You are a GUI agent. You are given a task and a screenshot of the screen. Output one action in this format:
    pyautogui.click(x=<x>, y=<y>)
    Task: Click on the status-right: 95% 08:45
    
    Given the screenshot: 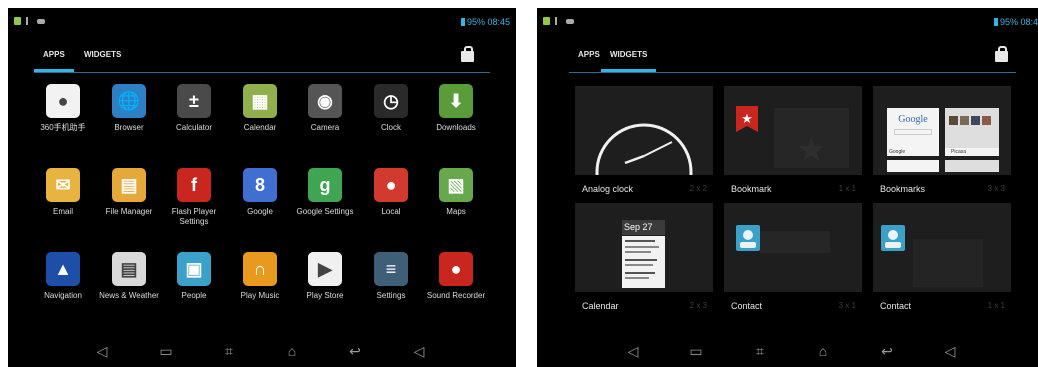 What is the action you would take?
    pyautogui.click(x=485, y=22)
    